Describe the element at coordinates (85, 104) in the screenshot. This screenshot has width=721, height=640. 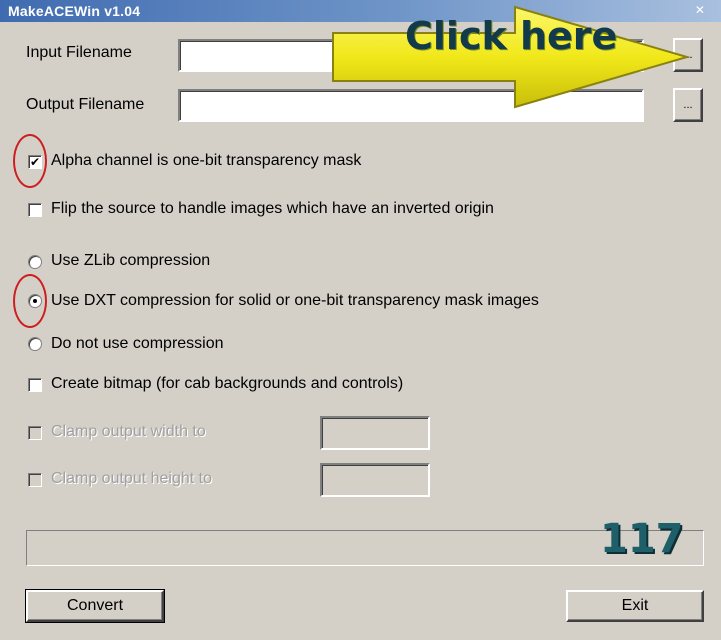
I see `output-filename-label: Output Filename` at that location.